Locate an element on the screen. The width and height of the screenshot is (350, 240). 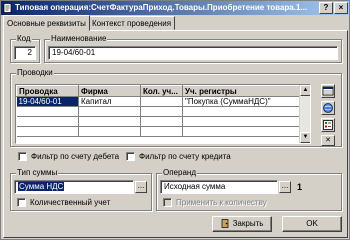
document-icon is located at coordinates (7, 8).